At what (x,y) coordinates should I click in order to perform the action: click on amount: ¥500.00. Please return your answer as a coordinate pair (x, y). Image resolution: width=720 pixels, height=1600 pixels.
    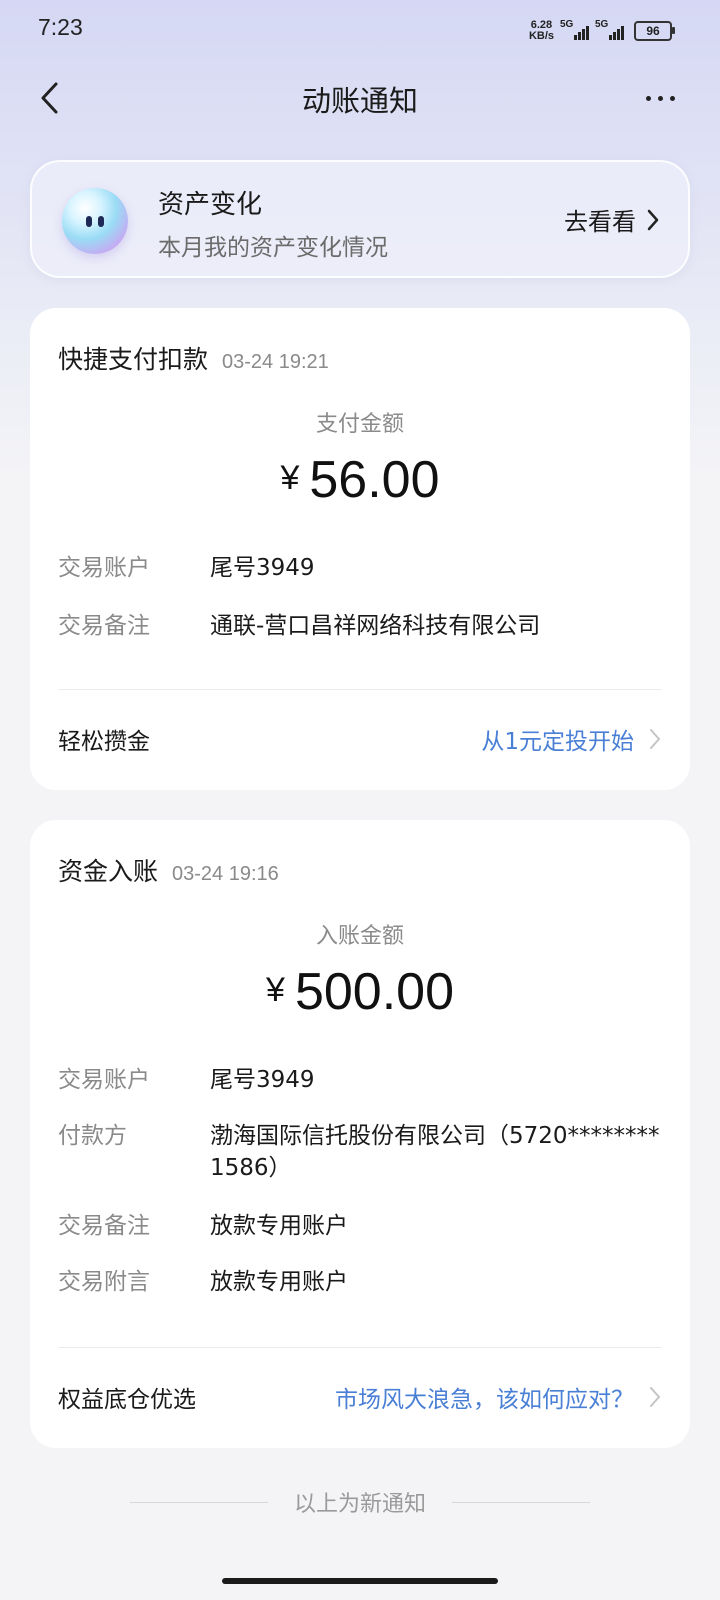
    Looking at the image, I should click on (360, 992).